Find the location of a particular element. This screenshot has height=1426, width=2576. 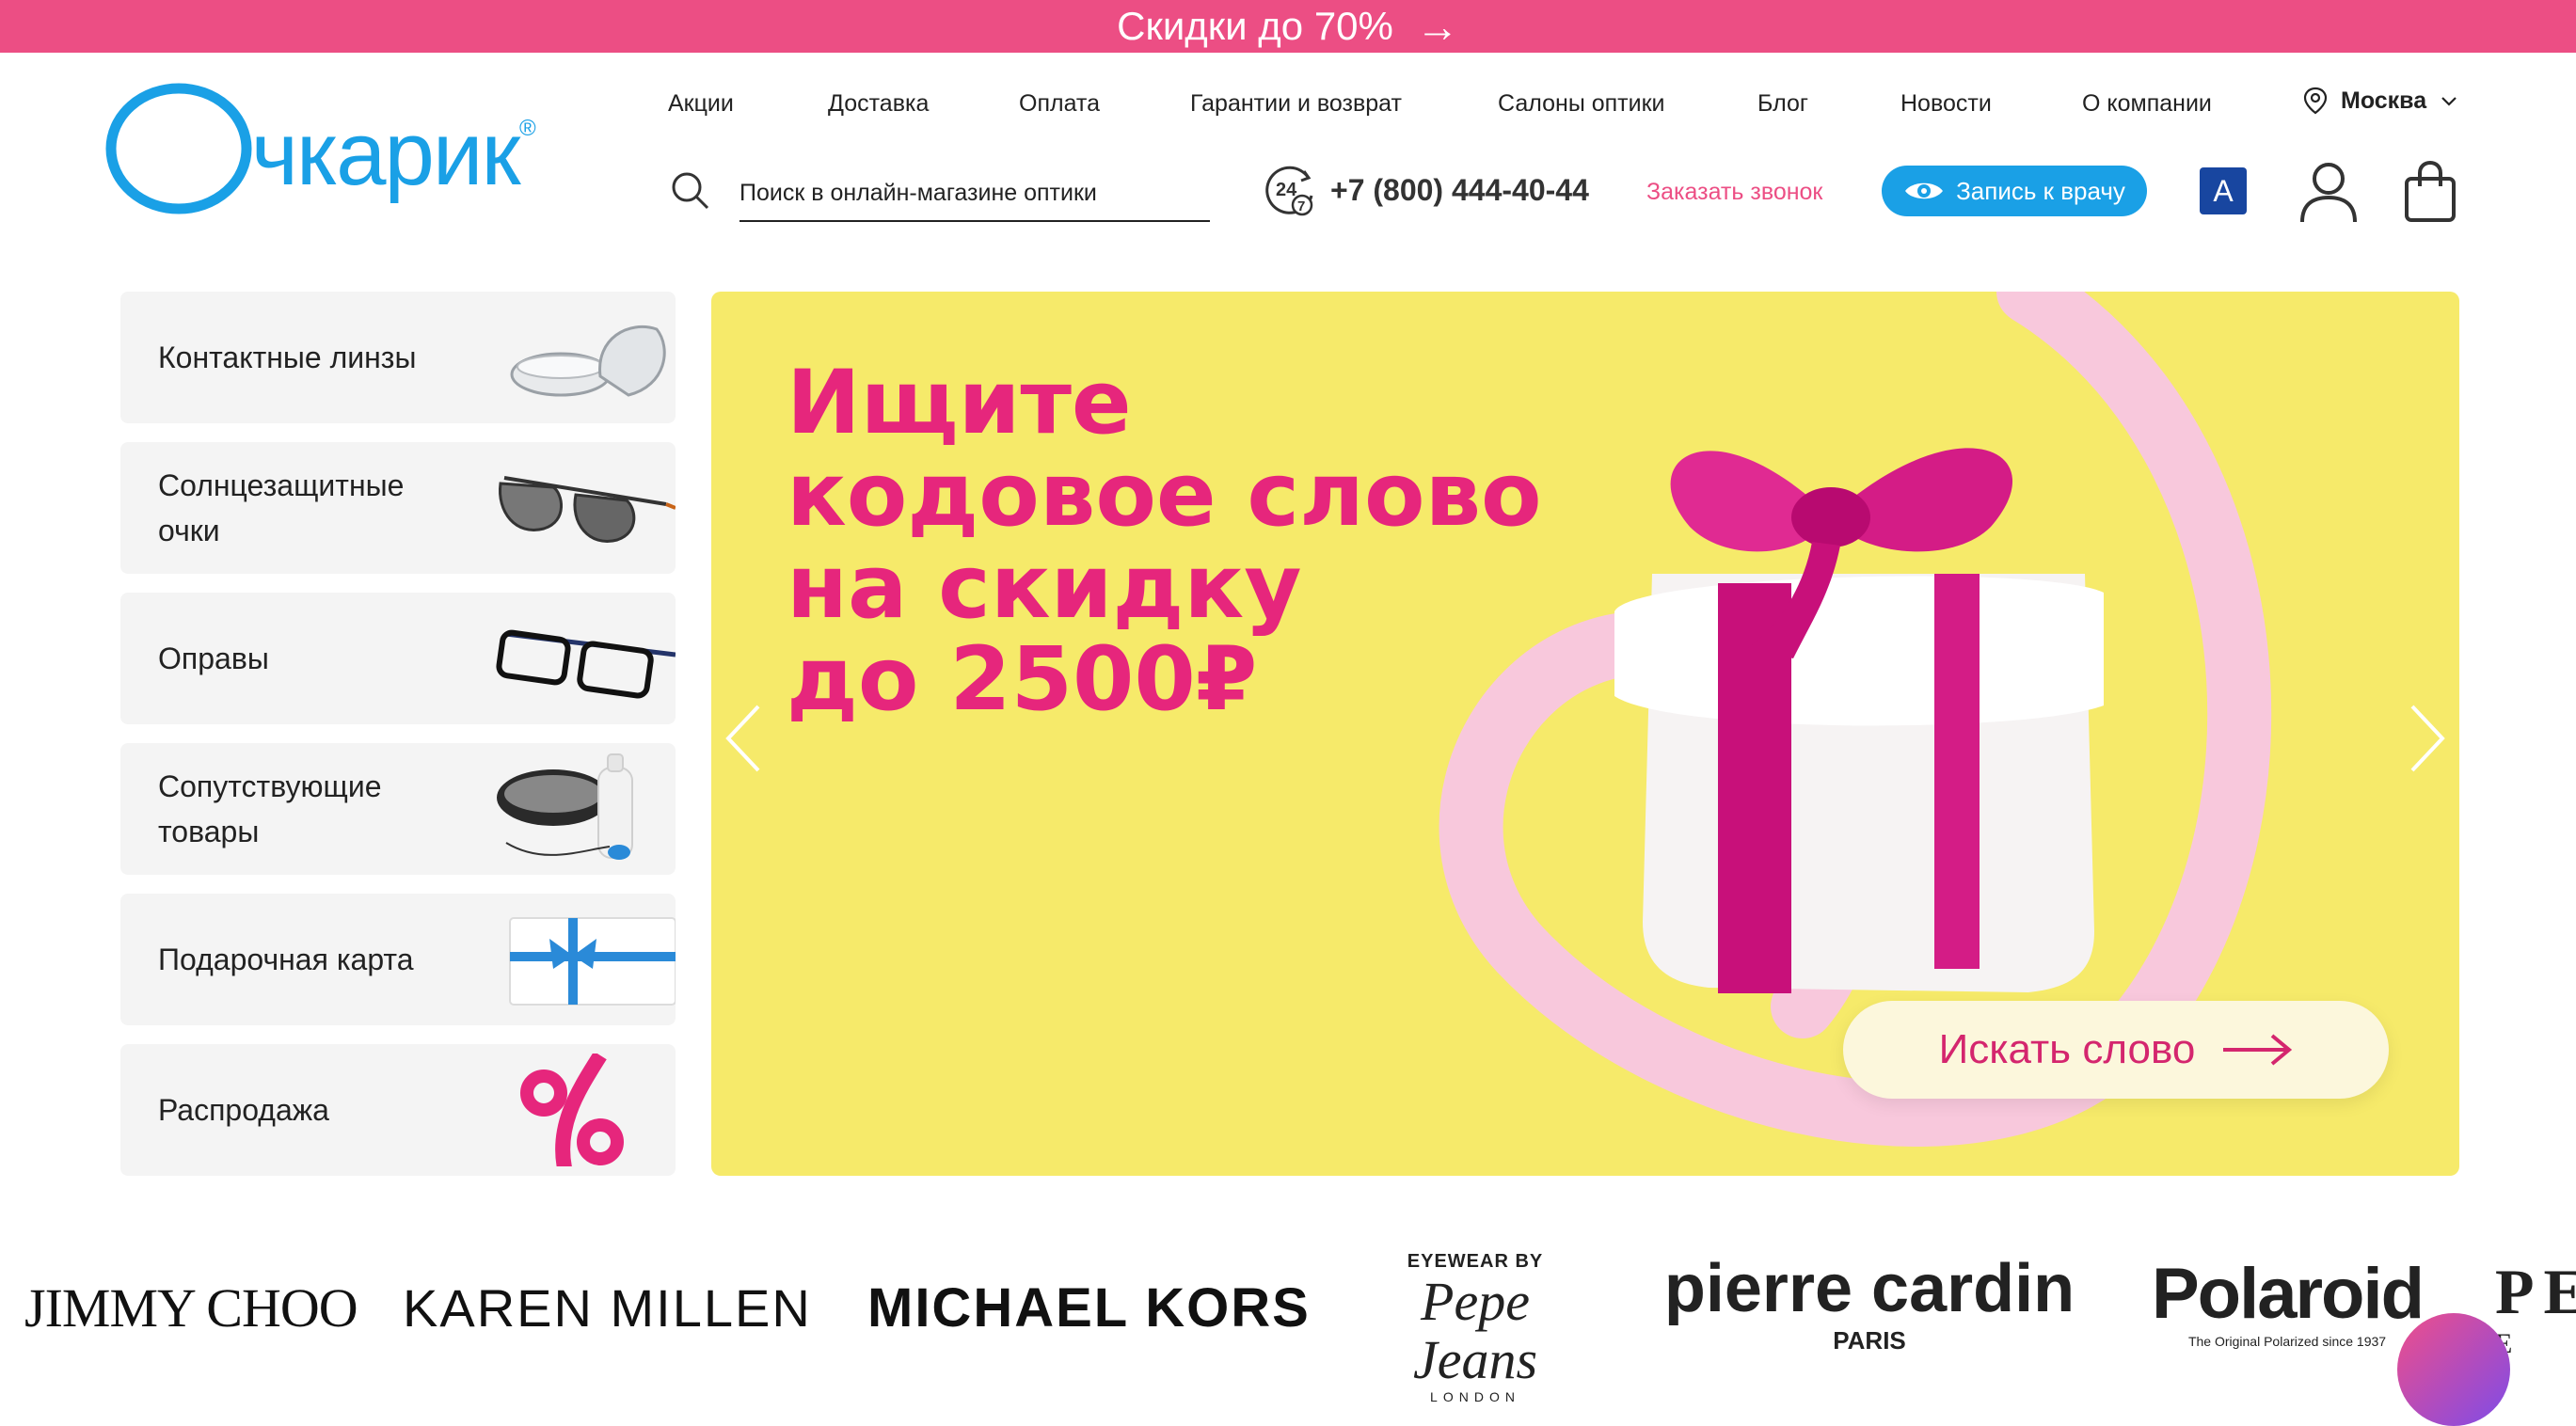

nav-item-delivery: Доставка is located at coordinates (878, 104).